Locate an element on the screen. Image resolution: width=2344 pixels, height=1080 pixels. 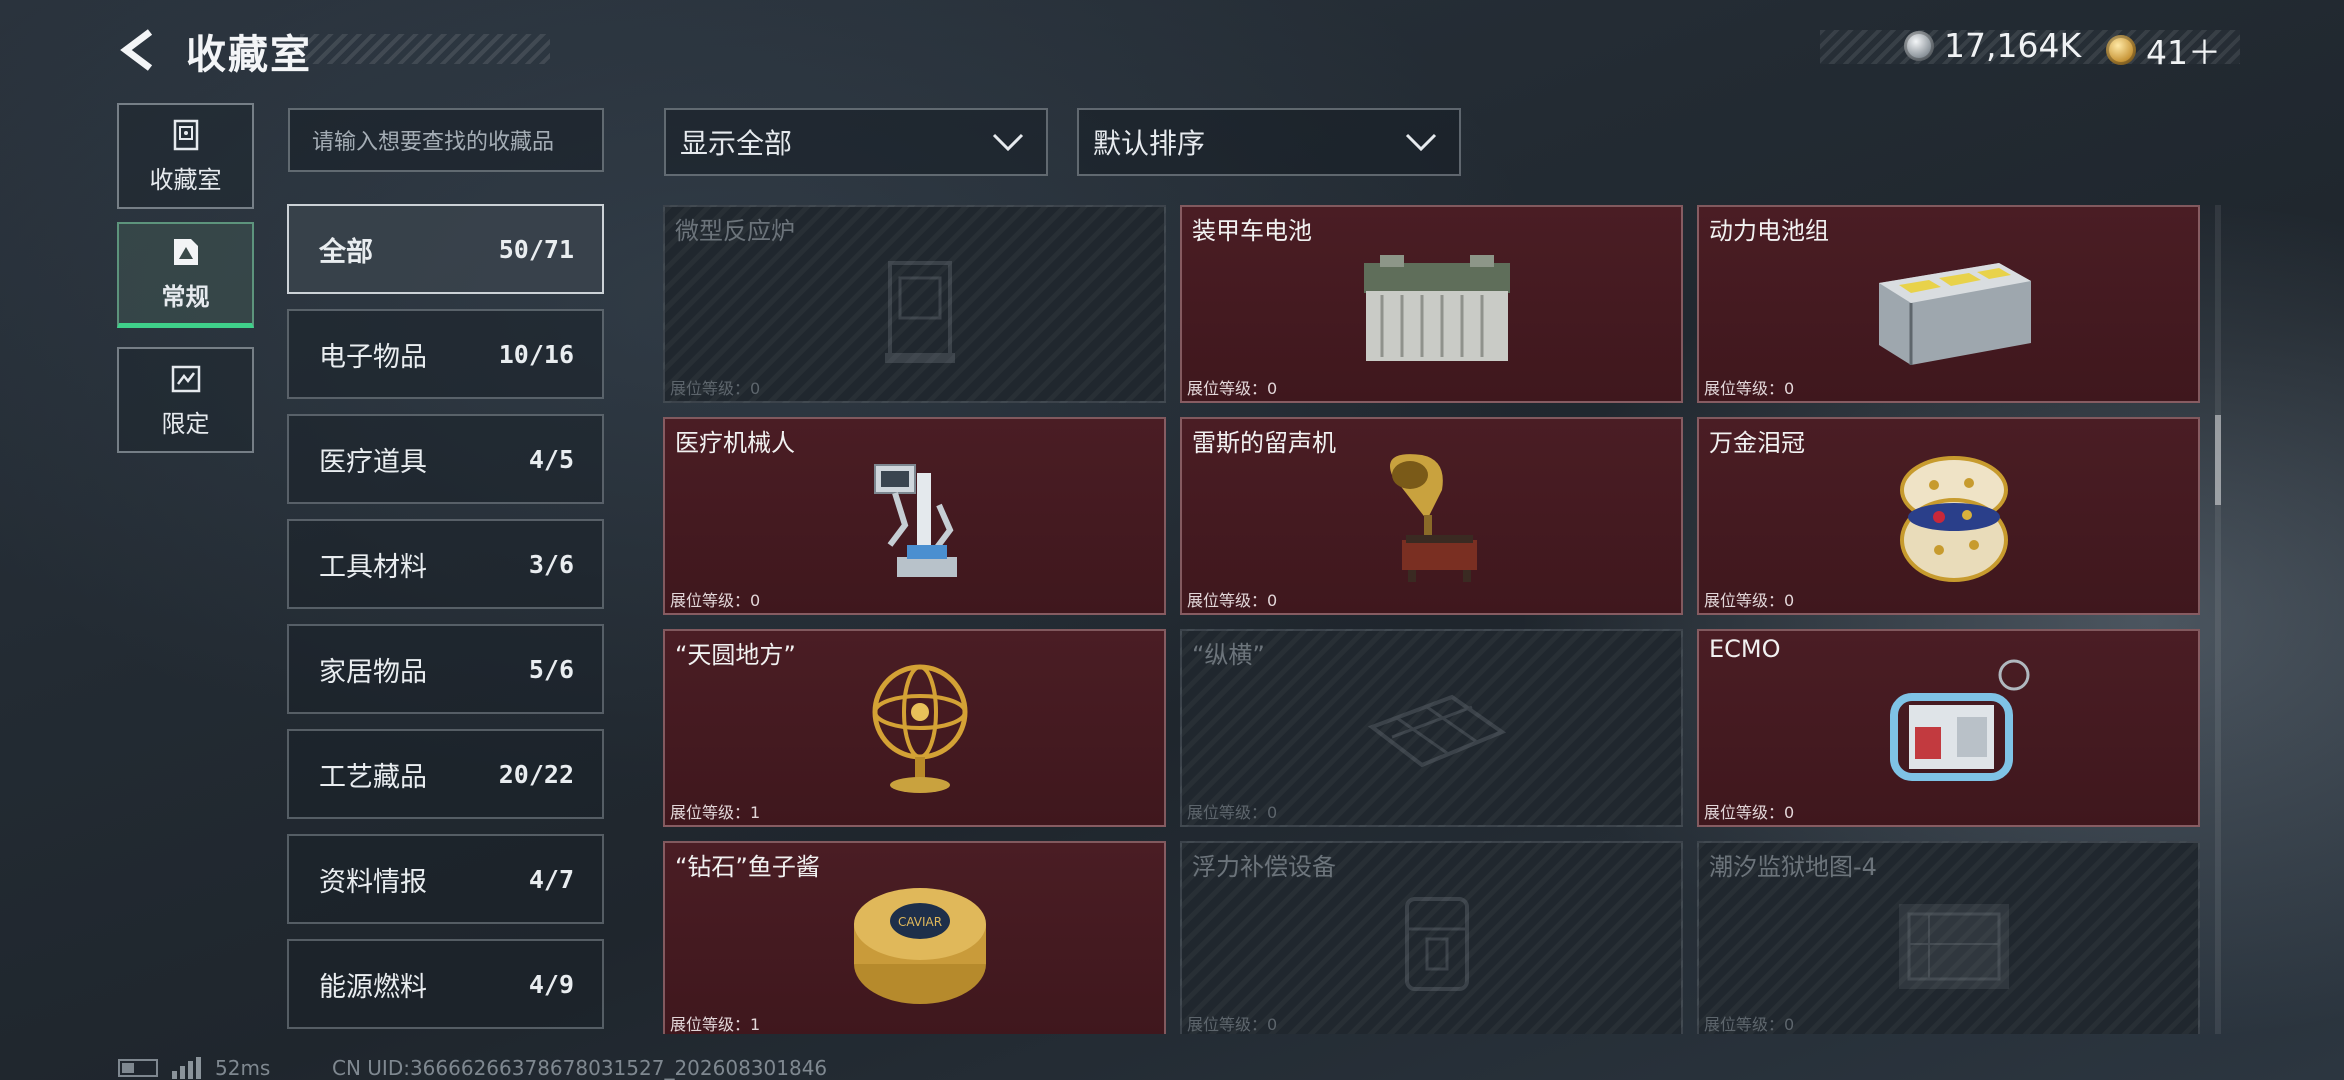
tab-collection-room: 收藏室 is located at coordinates (185, 156).